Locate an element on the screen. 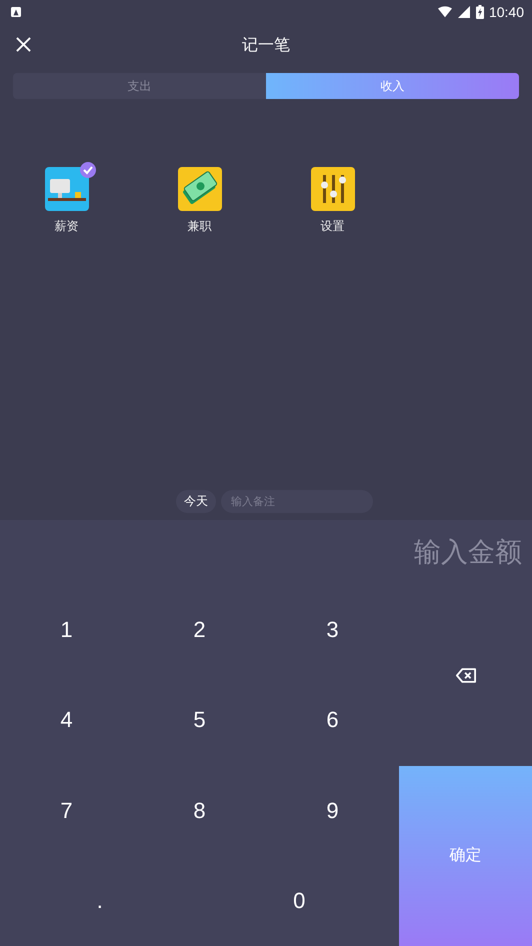 The height and width of the screenshot is (946, 532). check-badge-icon is located at coordinates (88, 170).